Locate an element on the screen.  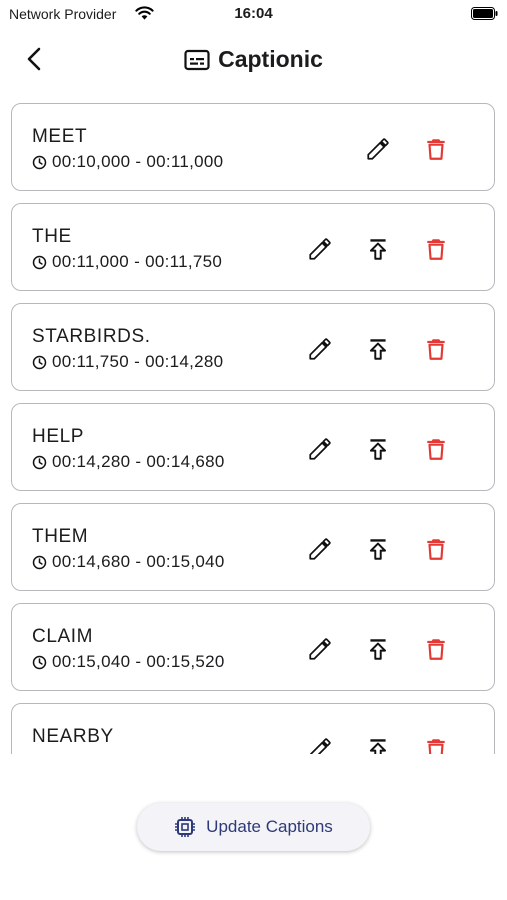
time-range: 00:14,280 - 00:14,680 is located at coordinates (138, 461).